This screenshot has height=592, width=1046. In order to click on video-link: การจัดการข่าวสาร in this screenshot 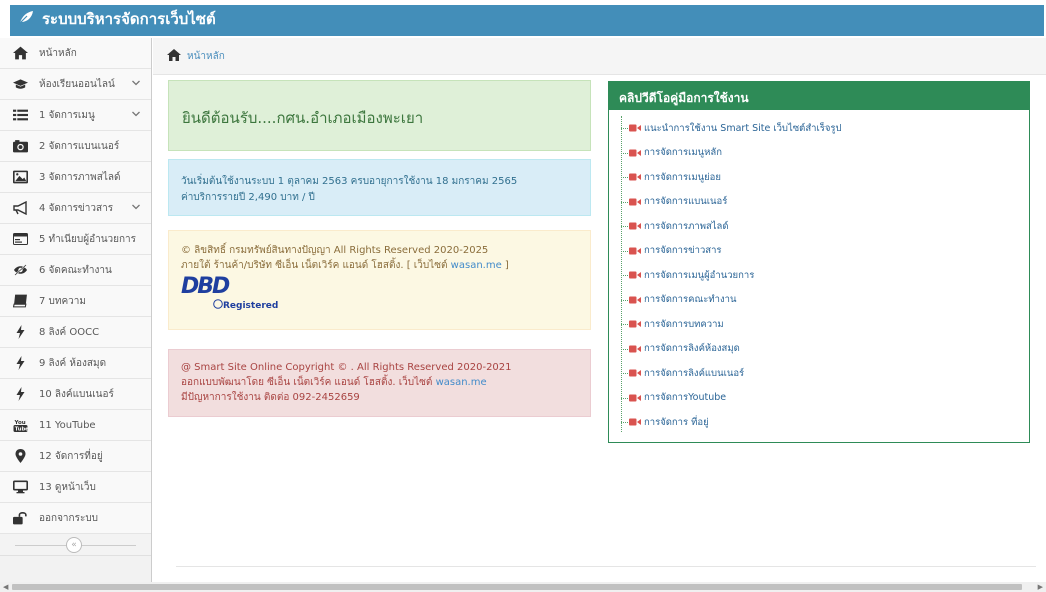, I will do `click(821, 251)`.